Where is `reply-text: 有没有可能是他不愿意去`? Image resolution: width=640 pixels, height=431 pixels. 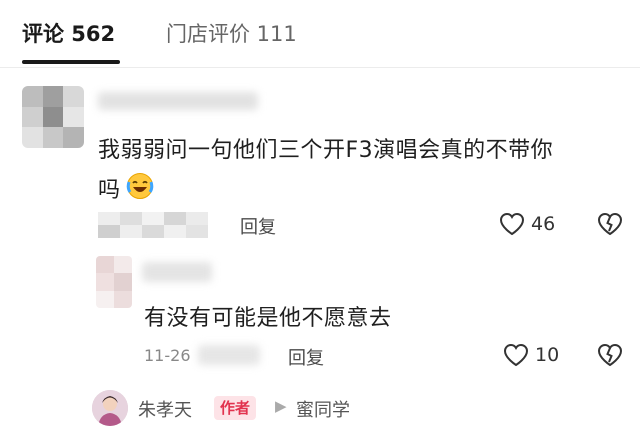
reply-text: 有没有可能是他不愿意去 is located at coordinates (268, 318).